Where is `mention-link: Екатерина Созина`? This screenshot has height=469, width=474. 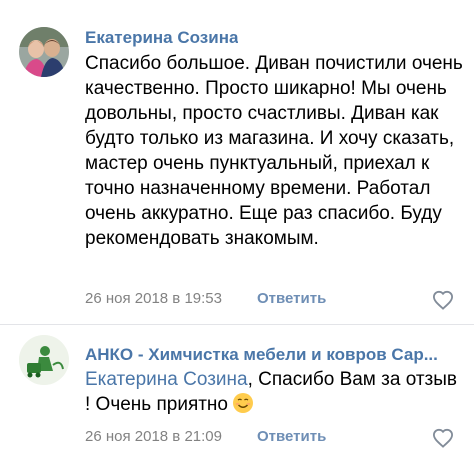 mention-link: Екатерина Созина is located at coordinates (166, 379).